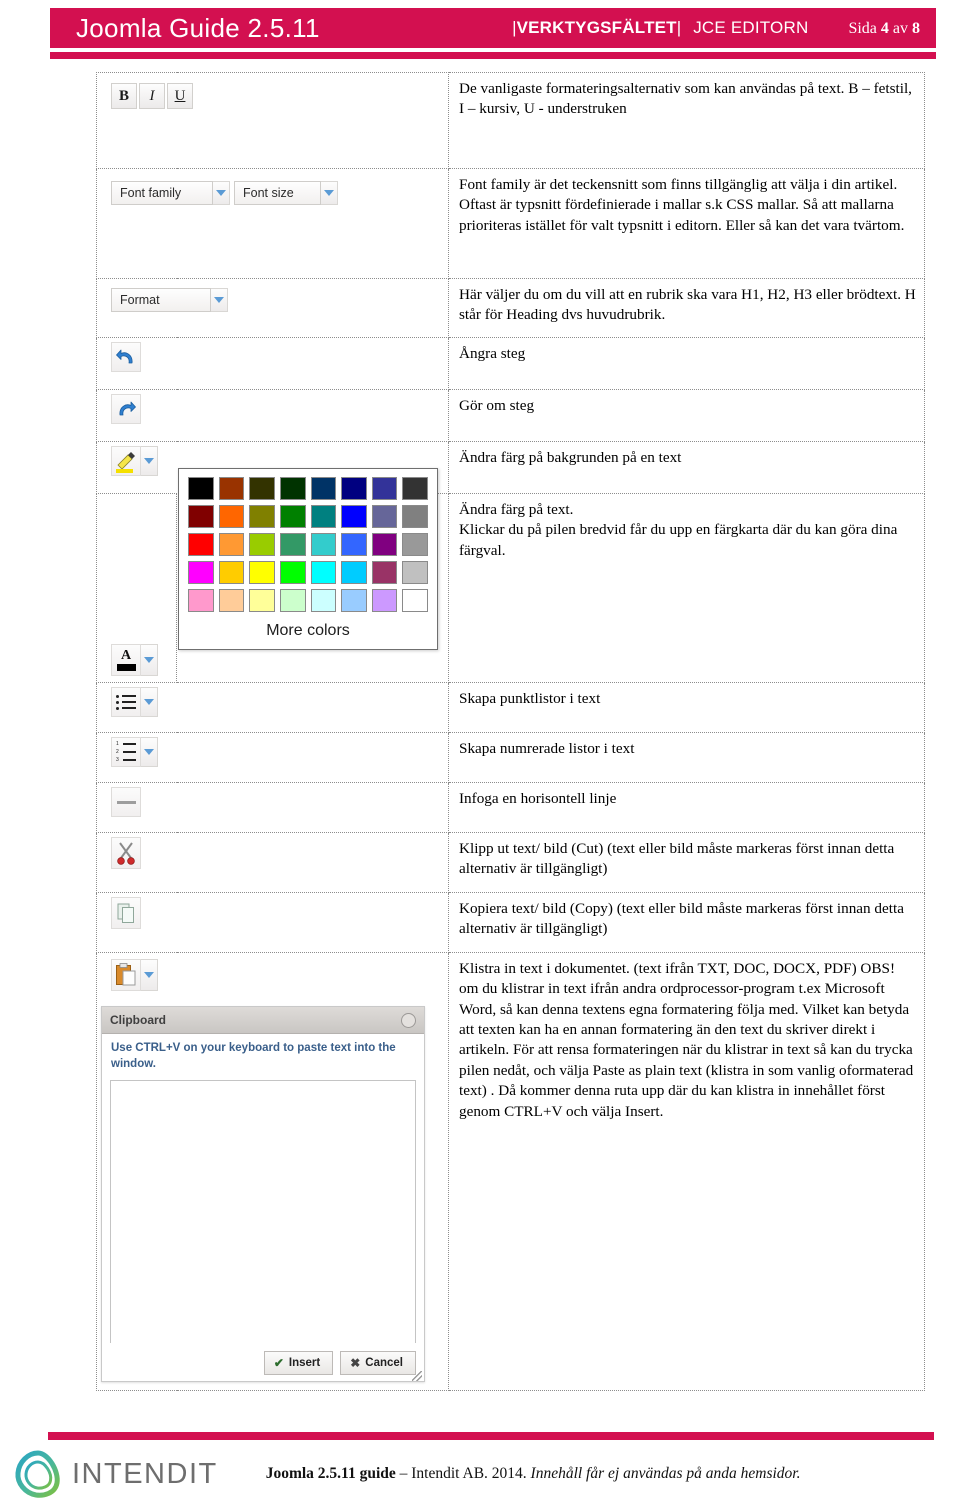 The width and height of the screenshot is (960, 1502). Describe the element at coordinates (538, 798) in the screenshot. I see `description-text: Infoga en horisontell linje` at that location.